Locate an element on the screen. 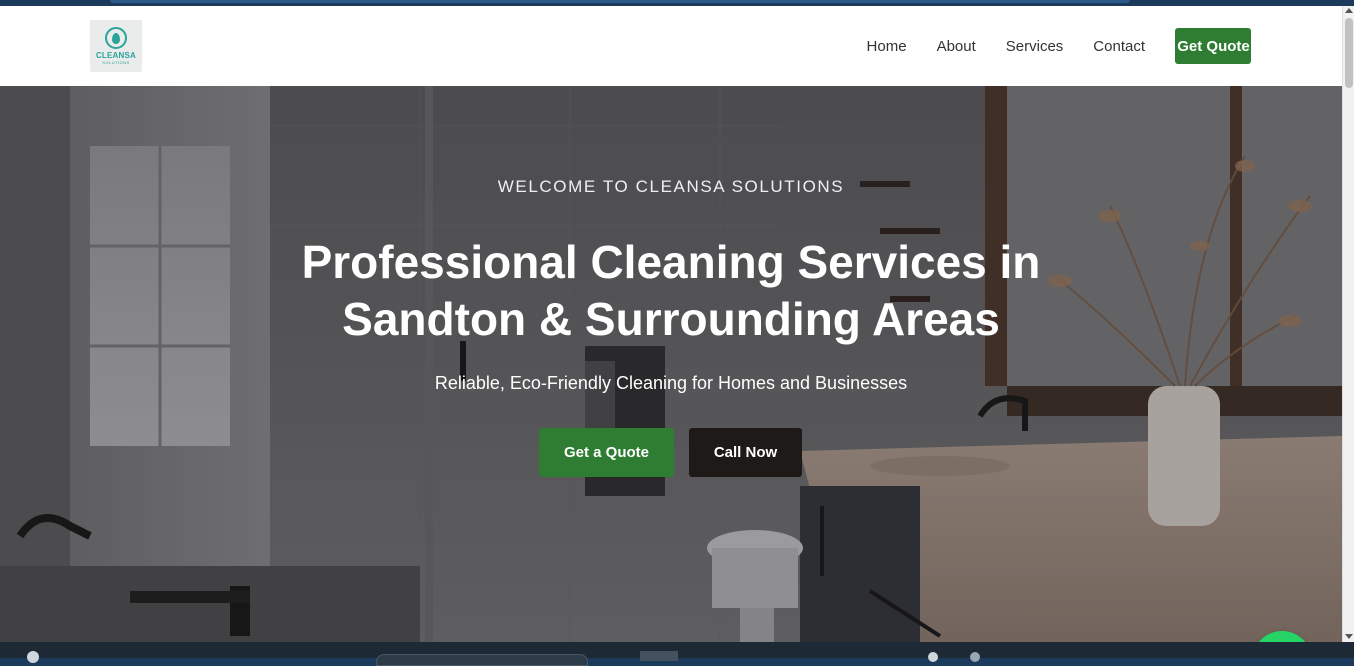 The image size is (1354, 666). tray-icon is located at coordinates (933, 657).